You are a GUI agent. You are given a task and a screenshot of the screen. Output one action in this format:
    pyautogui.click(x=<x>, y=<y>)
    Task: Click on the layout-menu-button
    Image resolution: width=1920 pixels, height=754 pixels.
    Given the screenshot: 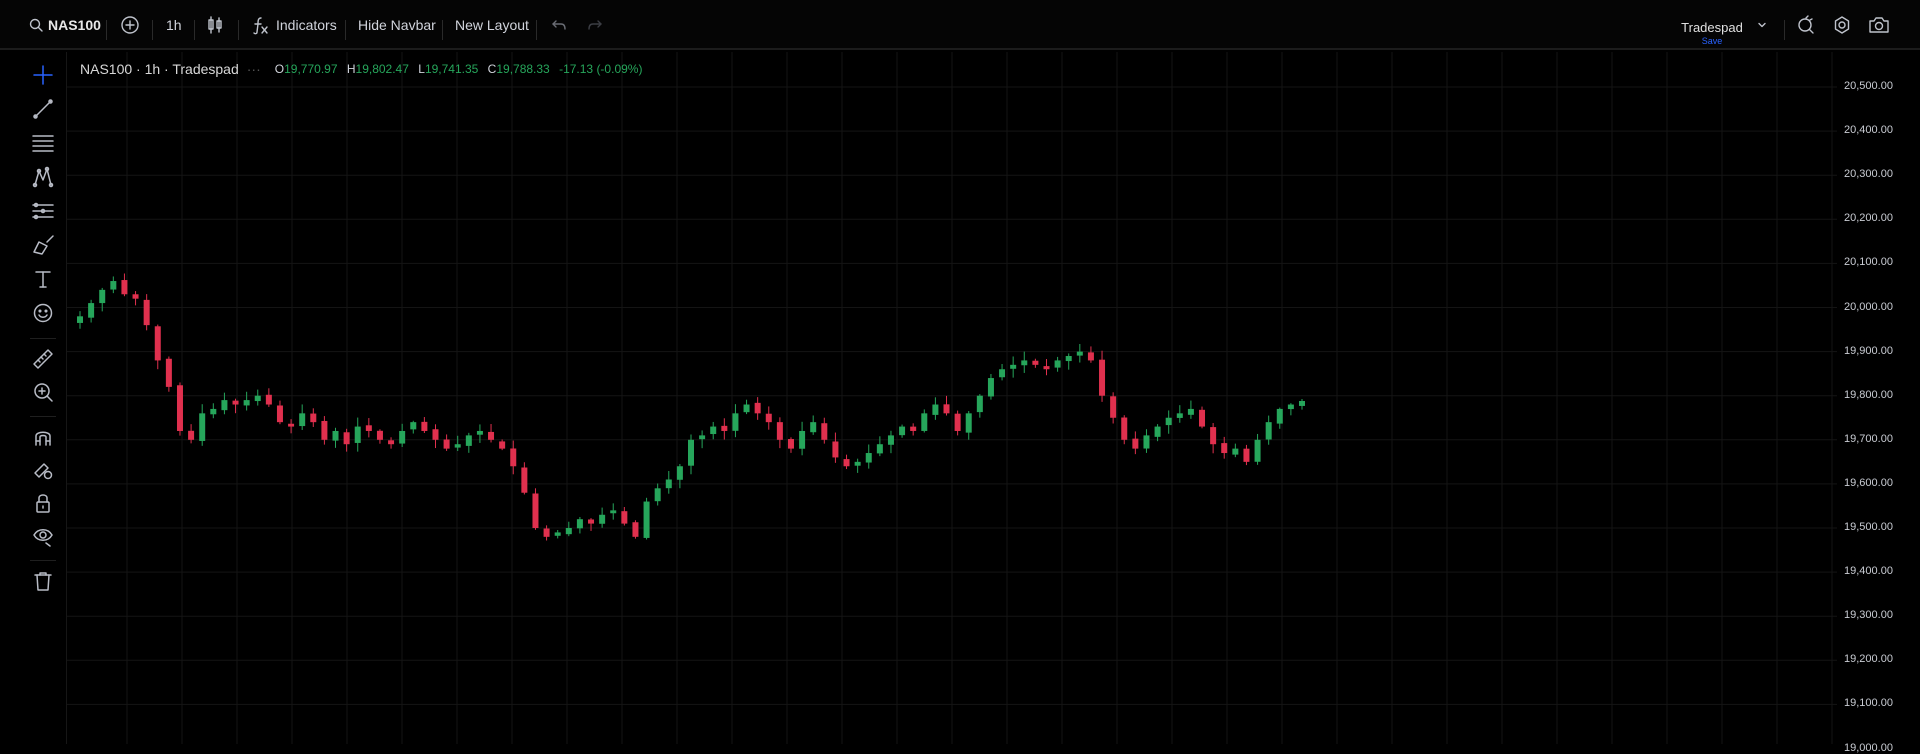 What is the action you would take?
    pyautogui.click(x=1762, y=25)
    